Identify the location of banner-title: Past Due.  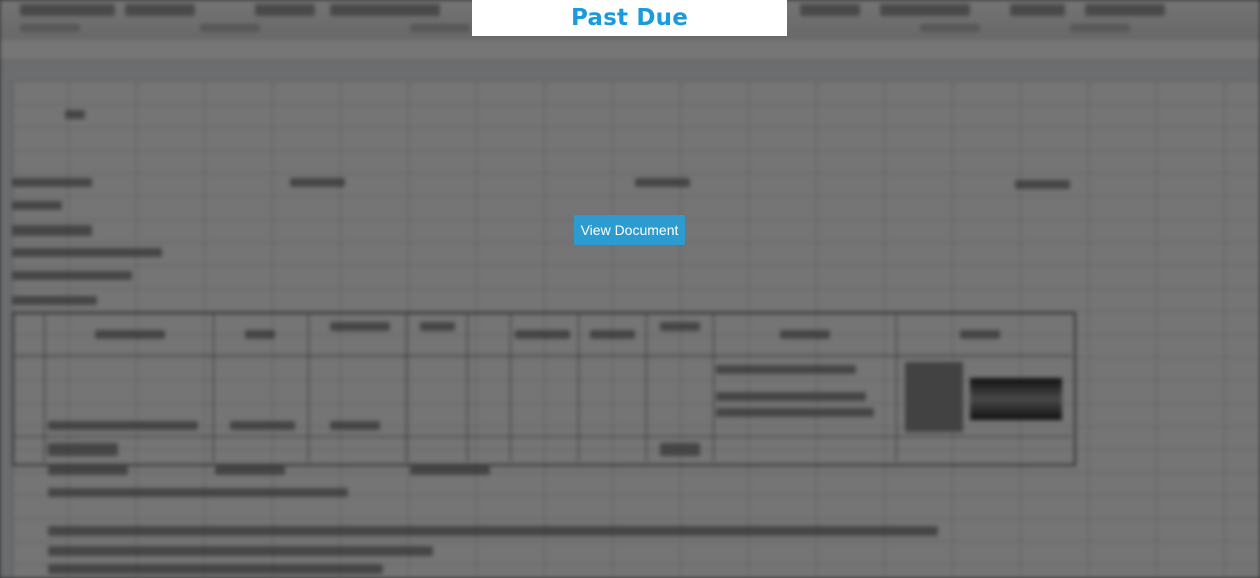
(629, 18).